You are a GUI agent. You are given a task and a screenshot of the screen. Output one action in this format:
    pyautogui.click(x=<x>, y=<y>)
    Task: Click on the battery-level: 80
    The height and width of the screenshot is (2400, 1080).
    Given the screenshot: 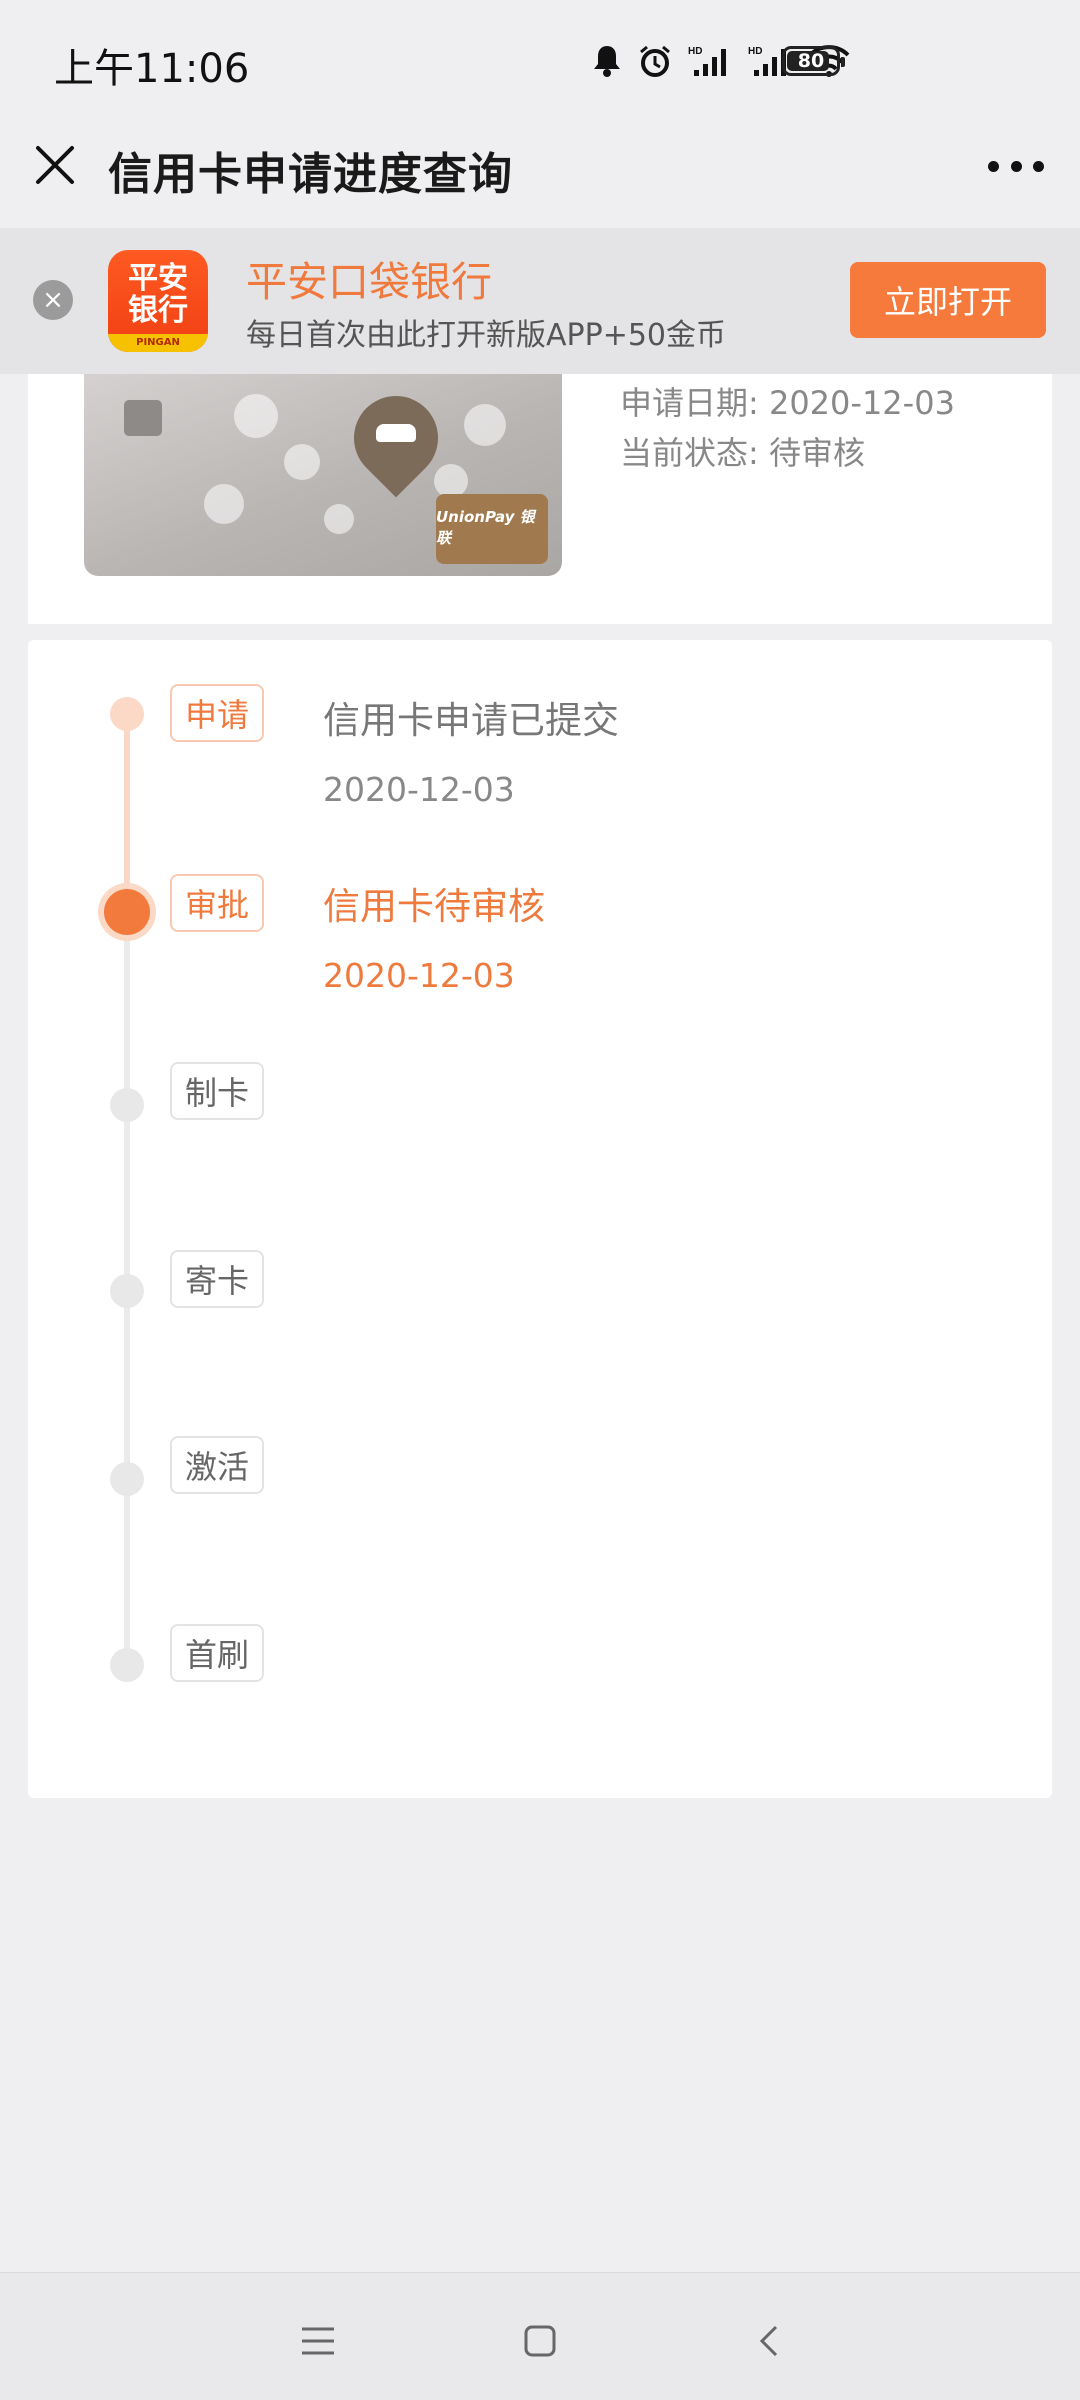 What is the action you would take?
    pyautogui.click(x=811, y=61)
    